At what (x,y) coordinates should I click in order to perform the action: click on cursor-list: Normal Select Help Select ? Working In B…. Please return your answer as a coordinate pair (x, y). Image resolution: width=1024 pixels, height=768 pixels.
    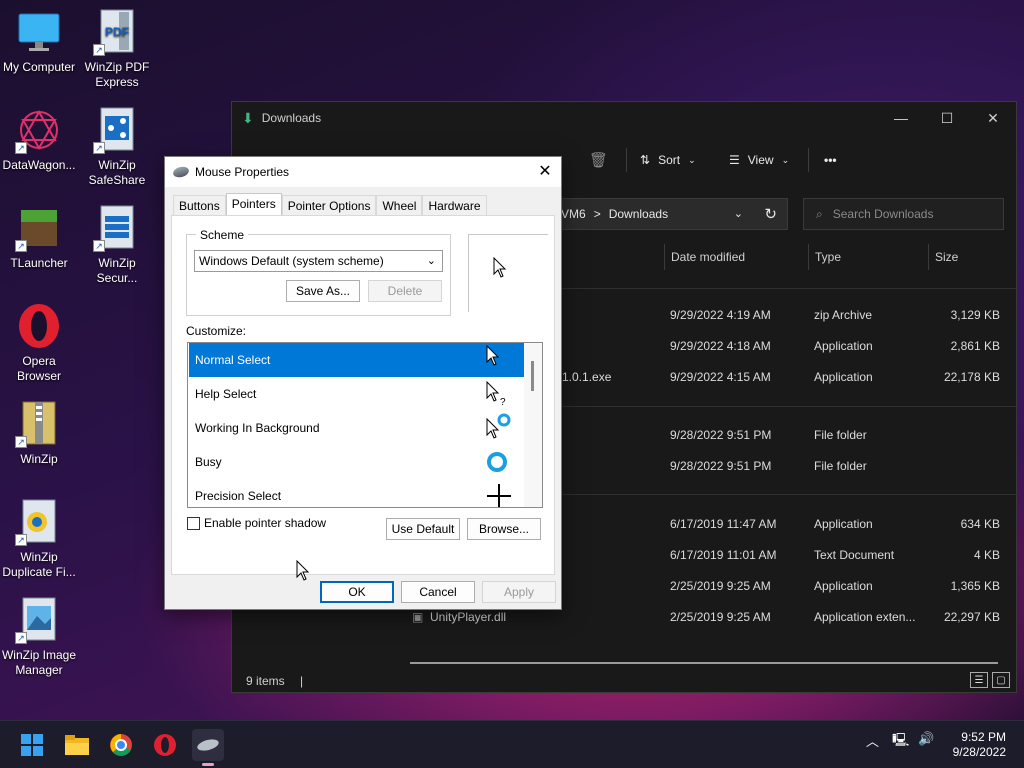
    Looking at the image, I should click on (365, 425).